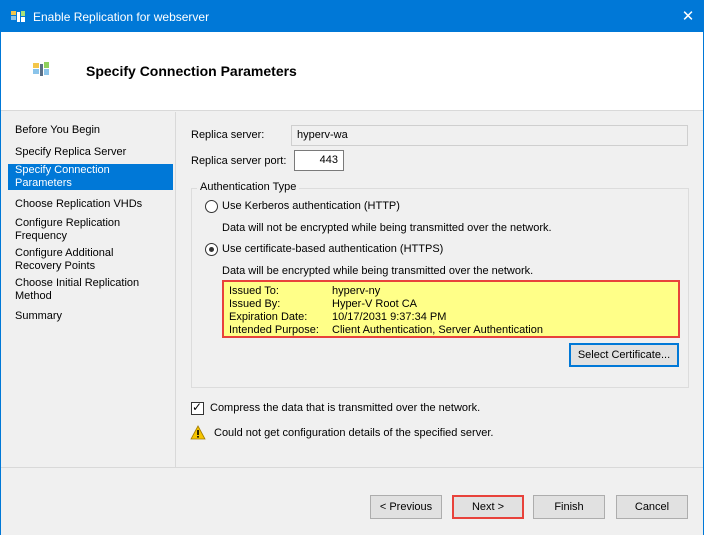  What do you see at coordinates (652, 507) in the screenshot?
I see `cancel-button: Cancel` at bounding box center [652, 507].